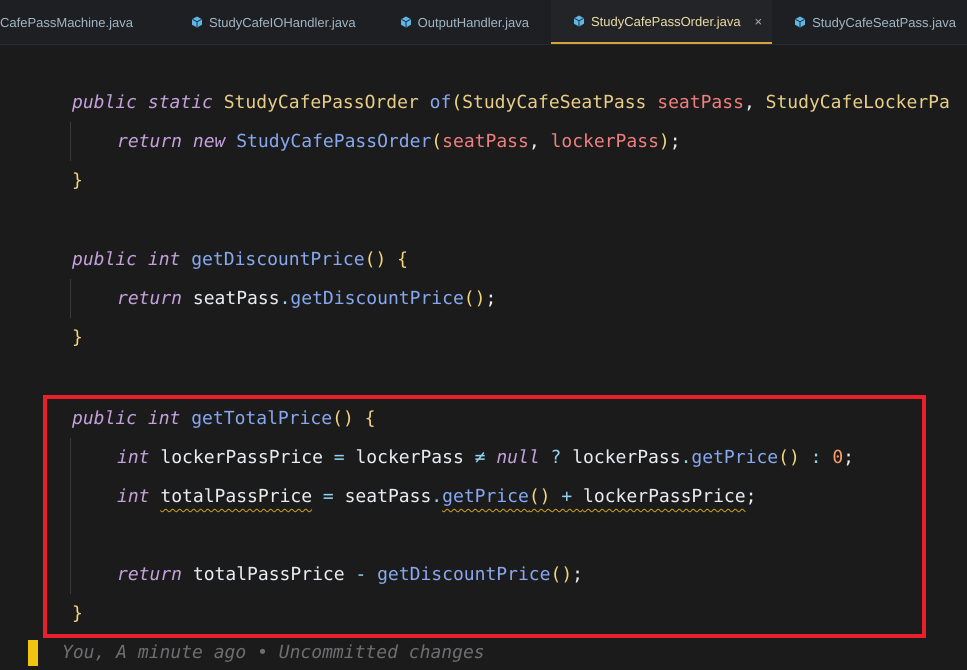 This screenshot has height=670, width=967. Describe the element at coordinates (486, 458) in the screenshot. I see `code-line: int lockerPassPrice = lockerPass ≠ null ? lockerPass.getPrice() : 0;` at that location.